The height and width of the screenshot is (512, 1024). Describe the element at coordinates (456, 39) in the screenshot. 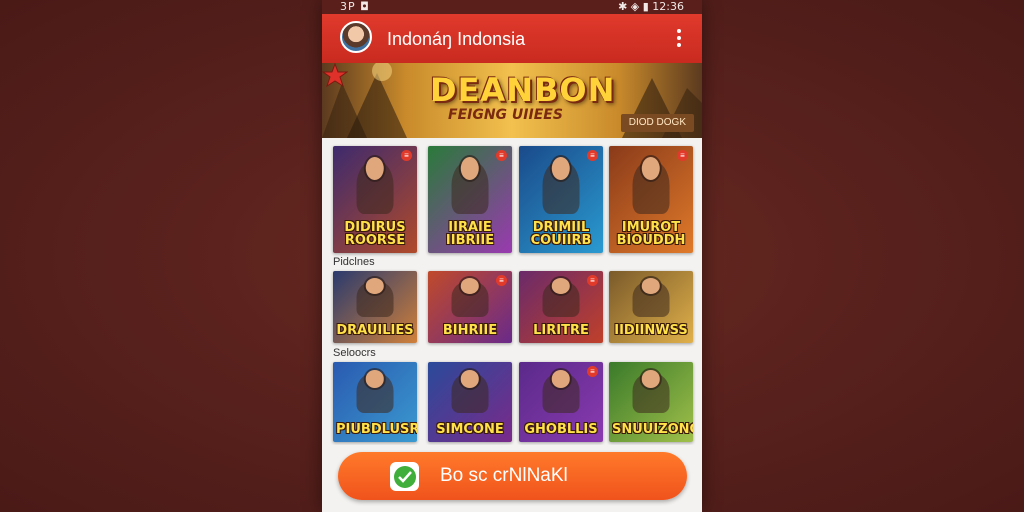

I see `app-title: Indonáŋ Indonsia` at that location.